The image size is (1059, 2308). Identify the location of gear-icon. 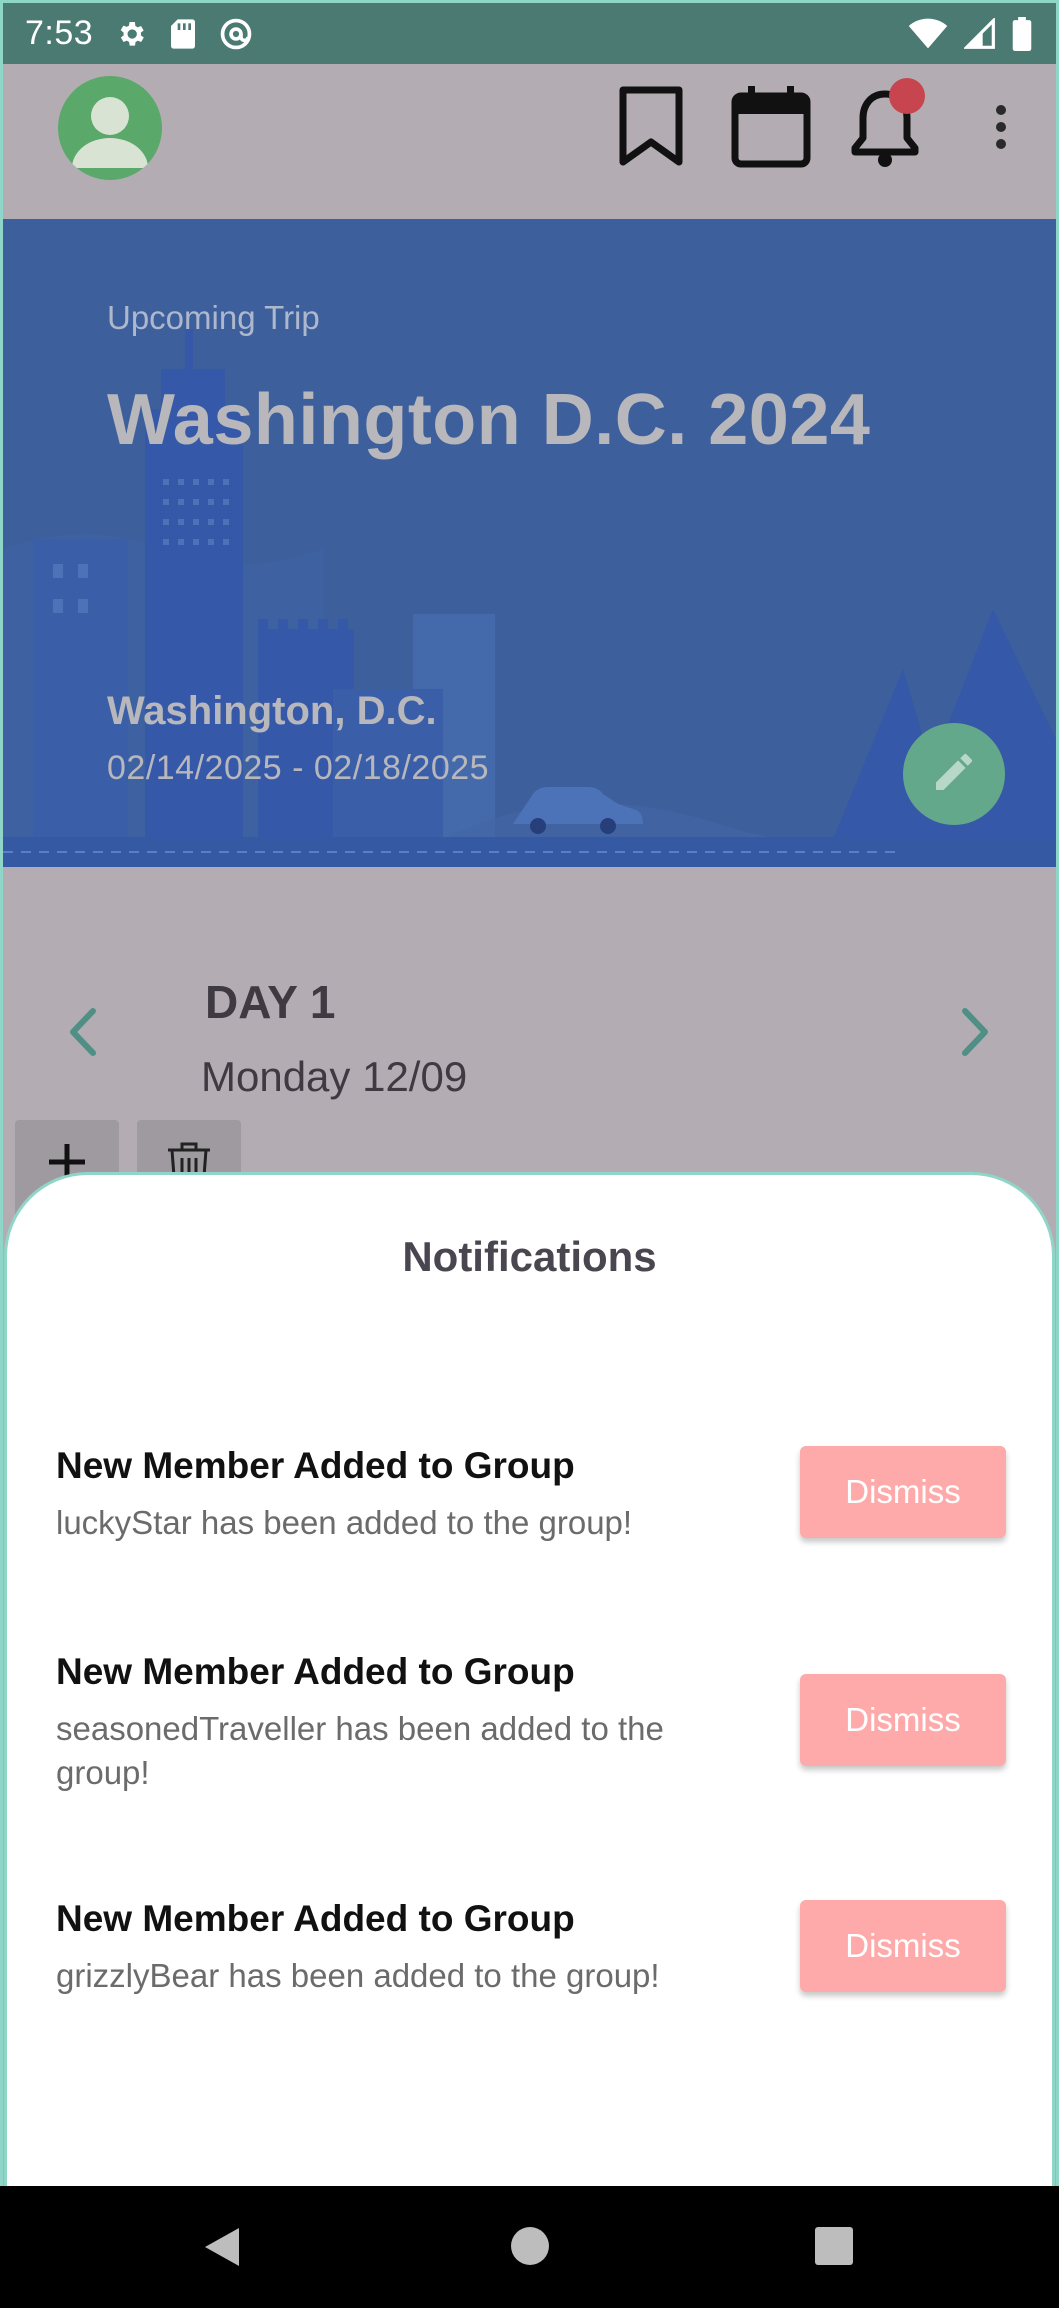
(131, 34).